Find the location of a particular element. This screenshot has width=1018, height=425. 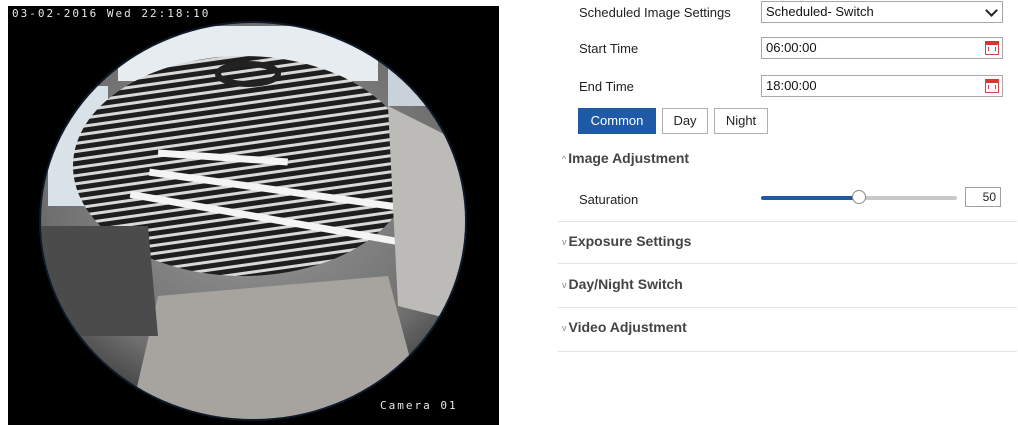

section-title: Exposure Settings is located at coordinates (630, 241).